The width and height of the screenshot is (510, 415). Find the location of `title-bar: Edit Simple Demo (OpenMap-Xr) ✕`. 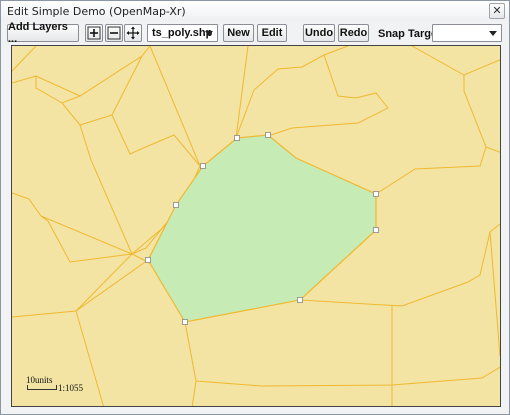

title-bar: Edit Simple Demo (OpenMap-Xr) ✕ is located at coordinates (255, 11).